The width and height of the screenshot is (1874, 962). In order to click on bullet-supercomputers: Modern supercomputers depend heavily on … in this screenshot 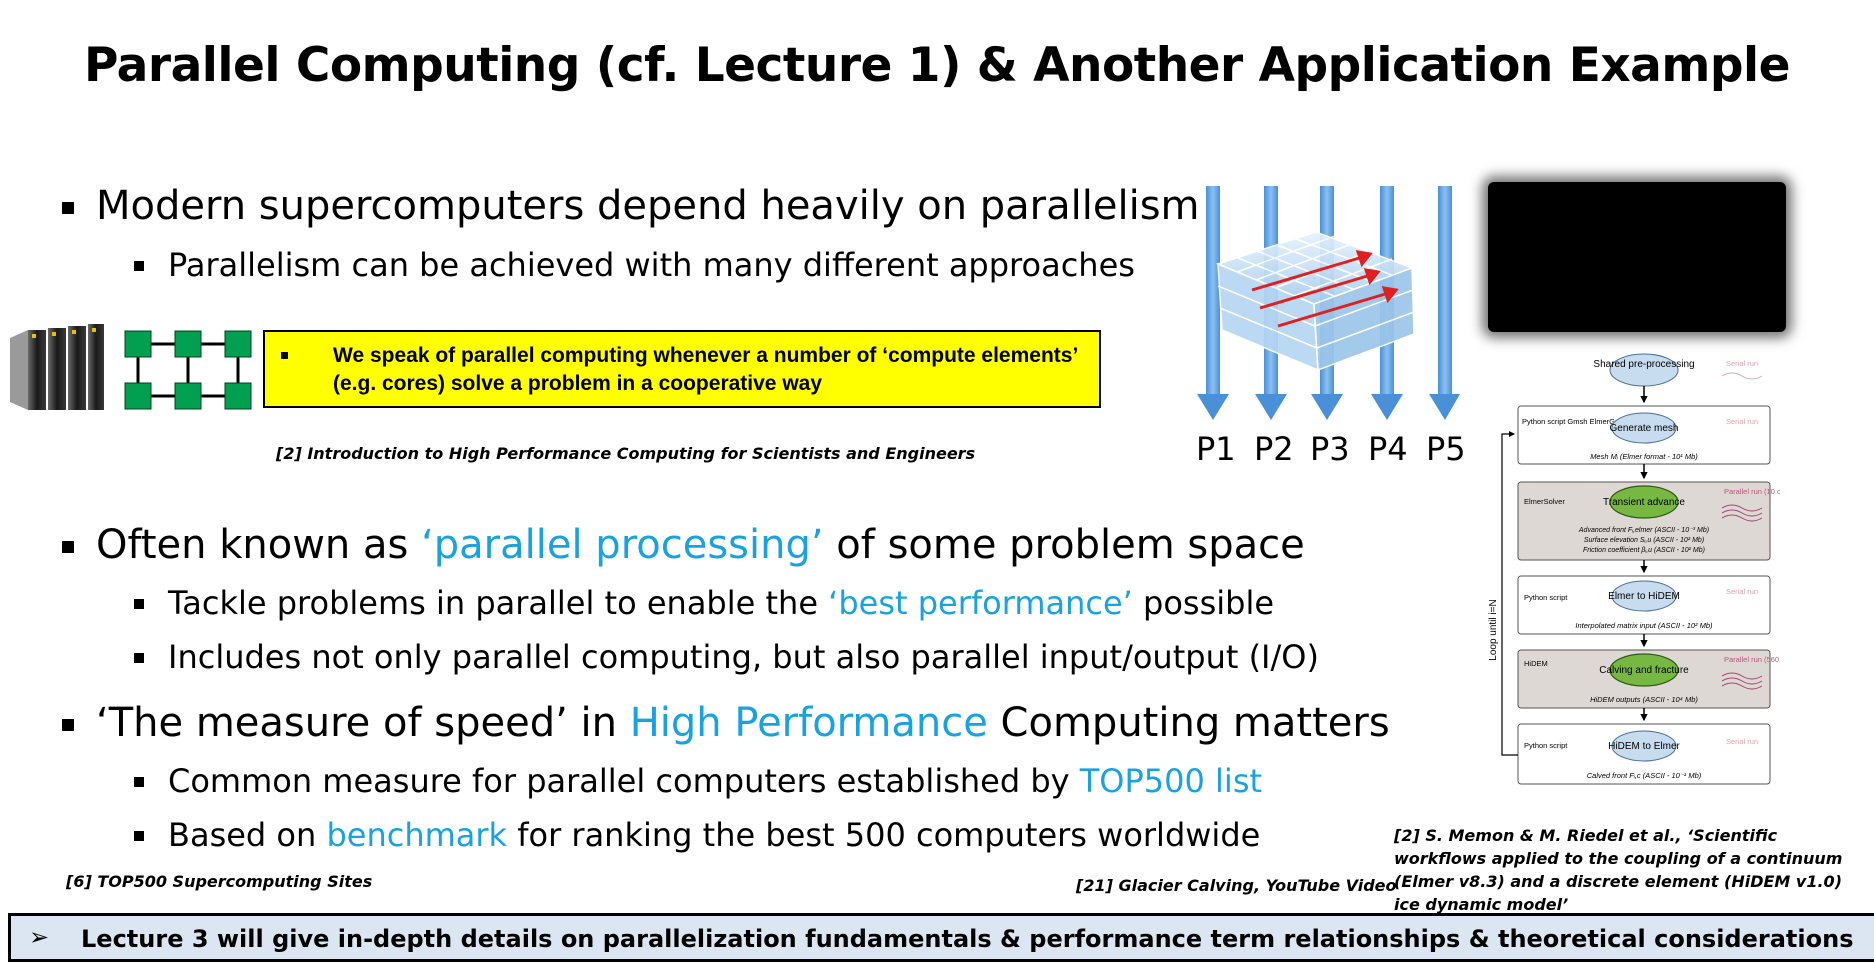, I will do `click(631, 206)`.